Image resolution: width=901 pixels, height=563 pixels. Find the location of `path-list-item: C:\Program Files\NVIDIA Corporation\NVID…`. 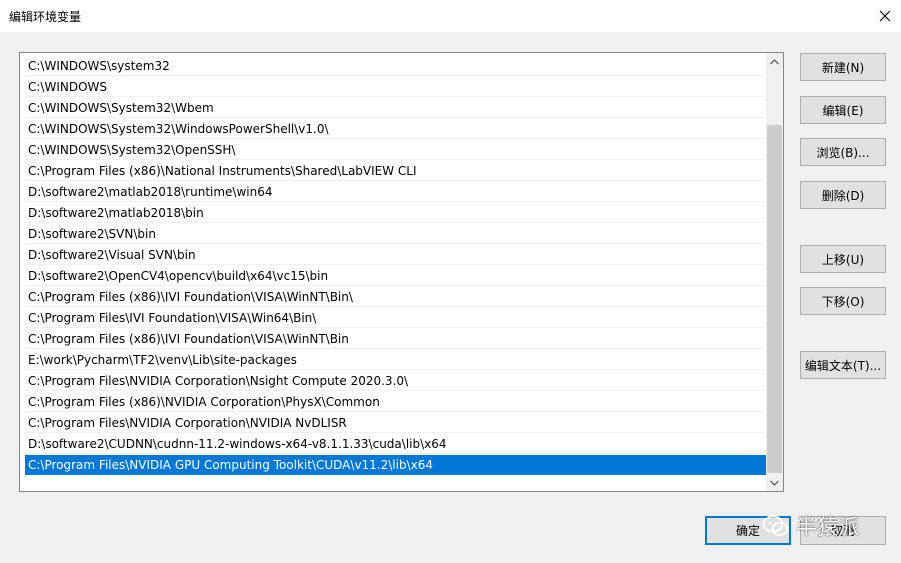

path-list-item: C:\Program Files\NVIDIA Corporation\NVID… is located at coordinates (395, 423).